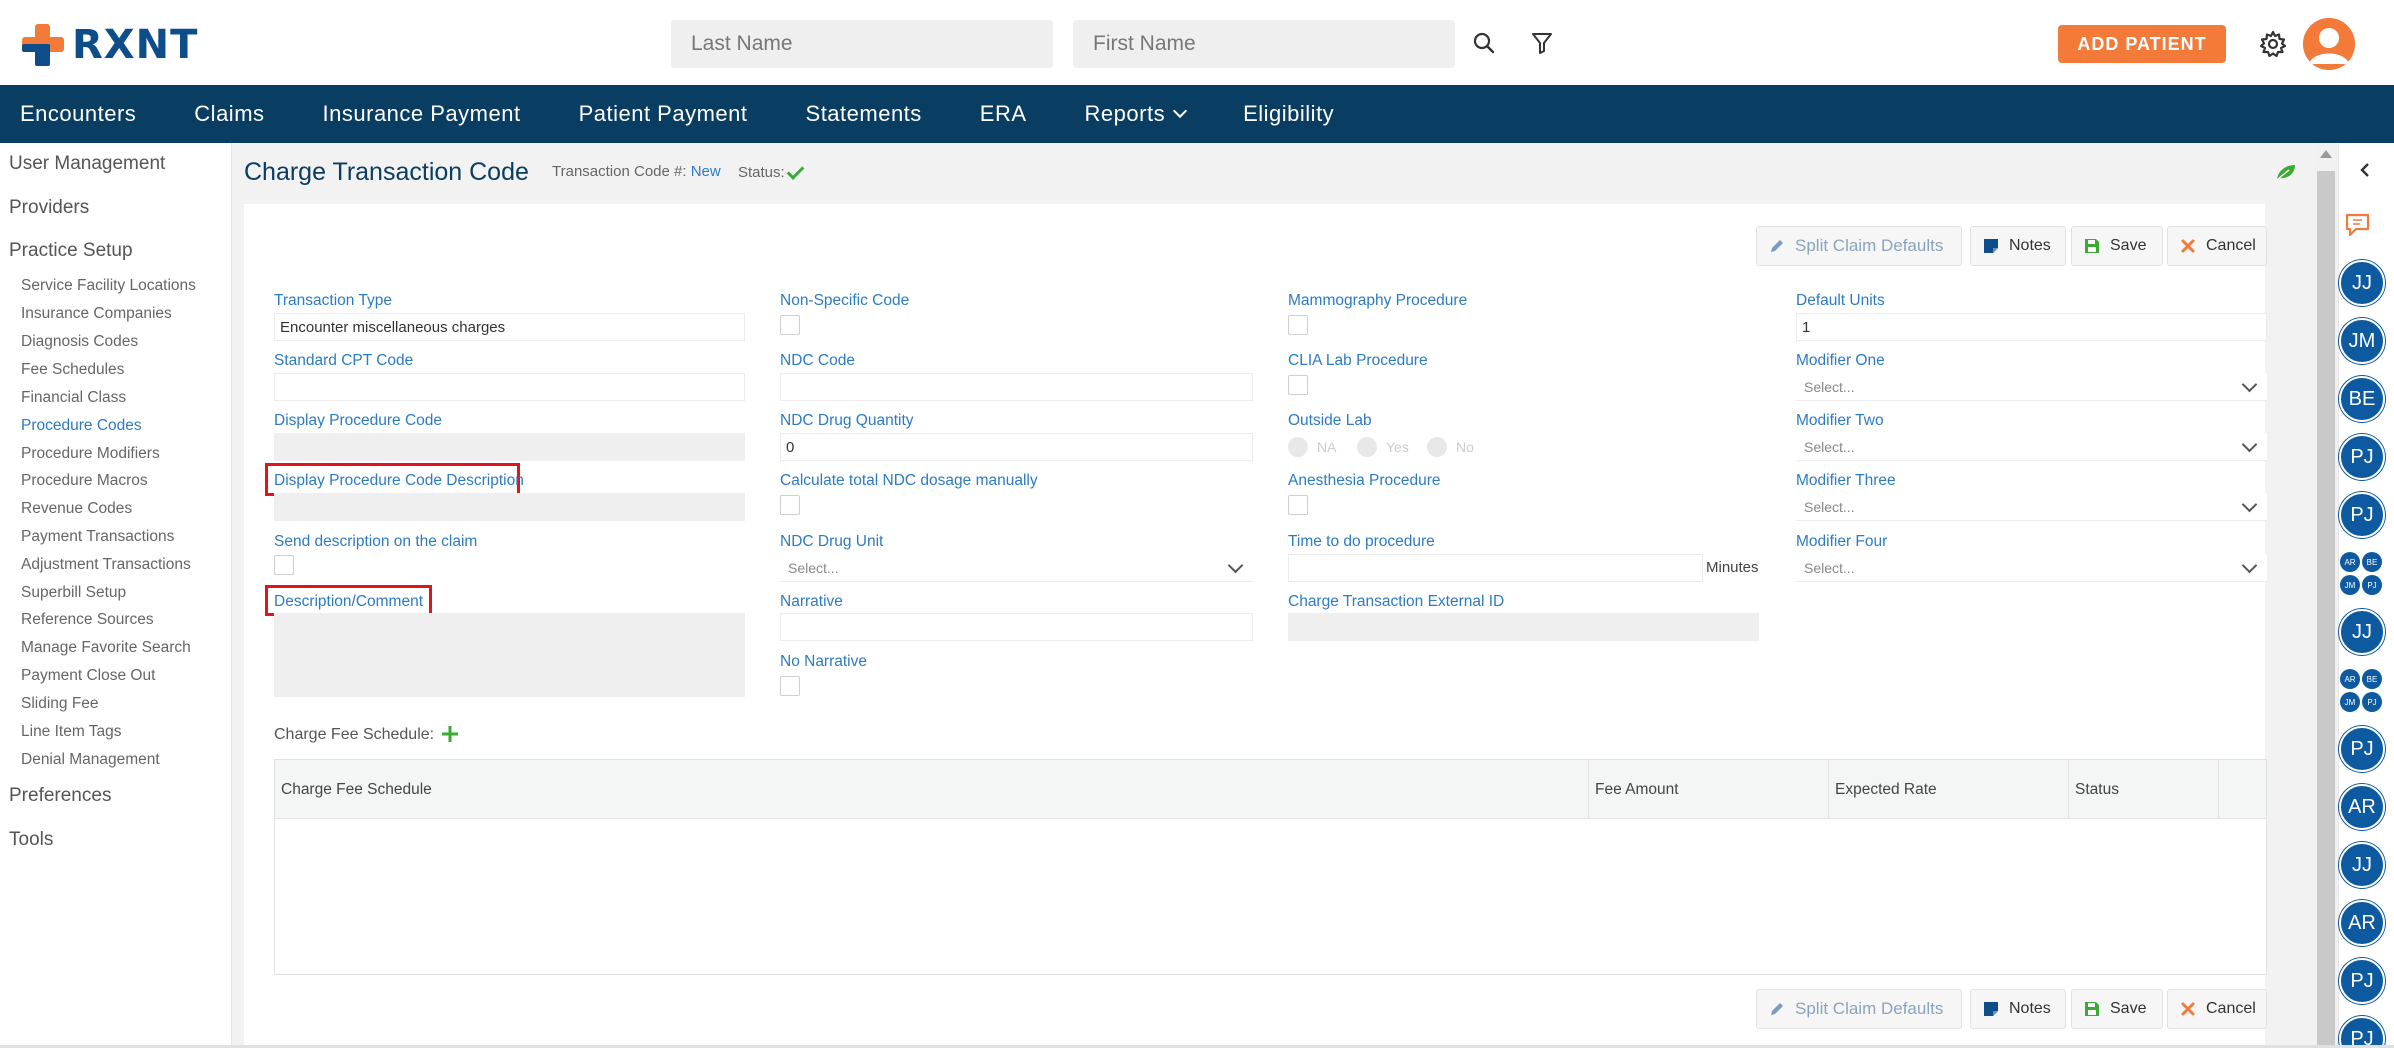 The height and width of the screenshot is (1048, 2394). What do you see at coordinates (2018, 246) in the screenshot?
I see `notes-button: Notes` at bounding box center [2018, 246].